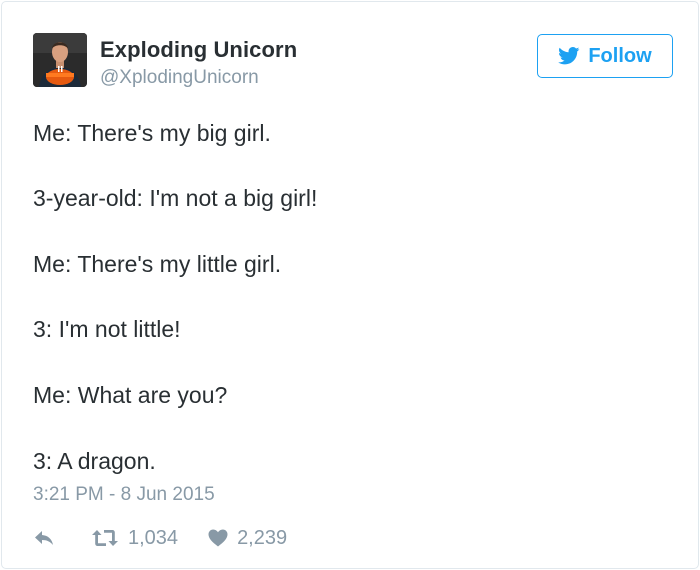 The height and width of the screenshot is (570, 700). Describe the element at coordinates (153, 537) in the screenshot. I see `retweet-count: 1,034` at that location.